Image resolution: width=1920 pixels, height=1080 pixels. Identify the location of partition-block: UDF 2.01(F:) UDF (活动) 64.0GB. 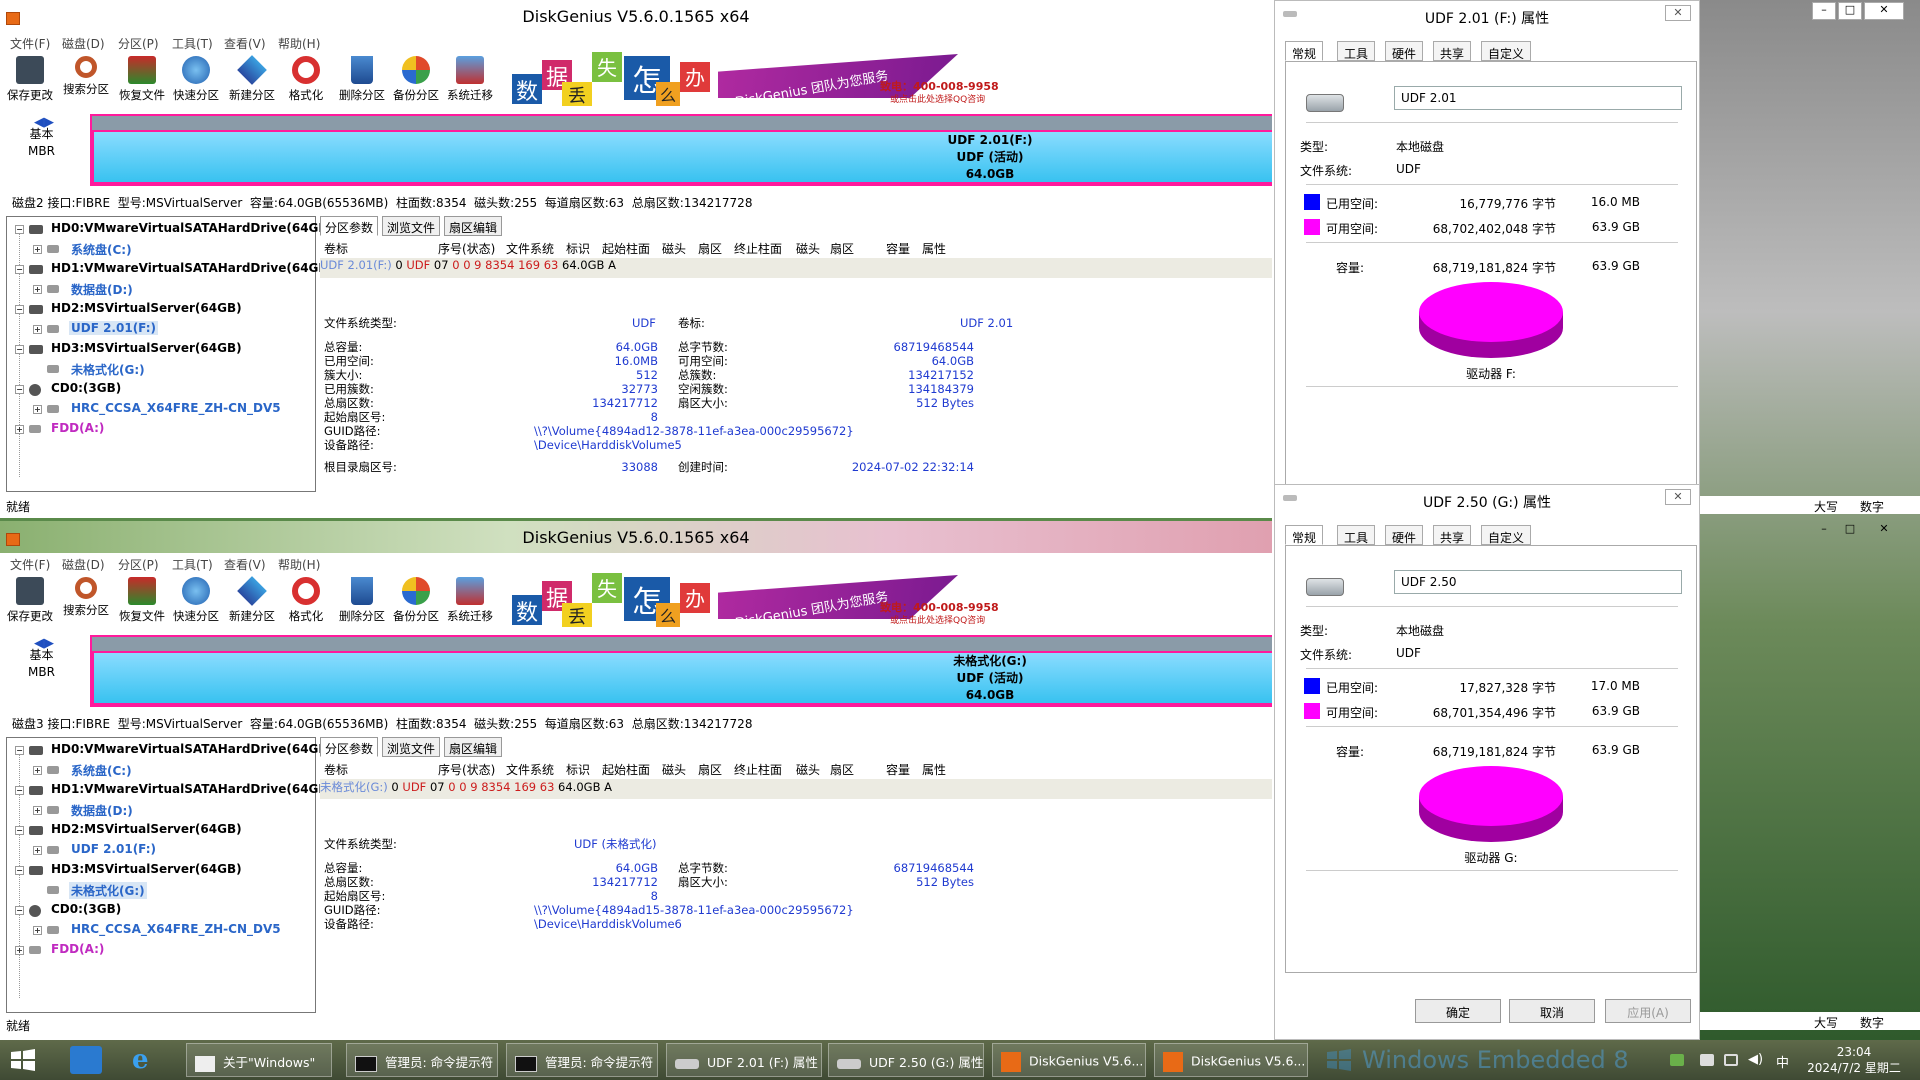
(681, 150).